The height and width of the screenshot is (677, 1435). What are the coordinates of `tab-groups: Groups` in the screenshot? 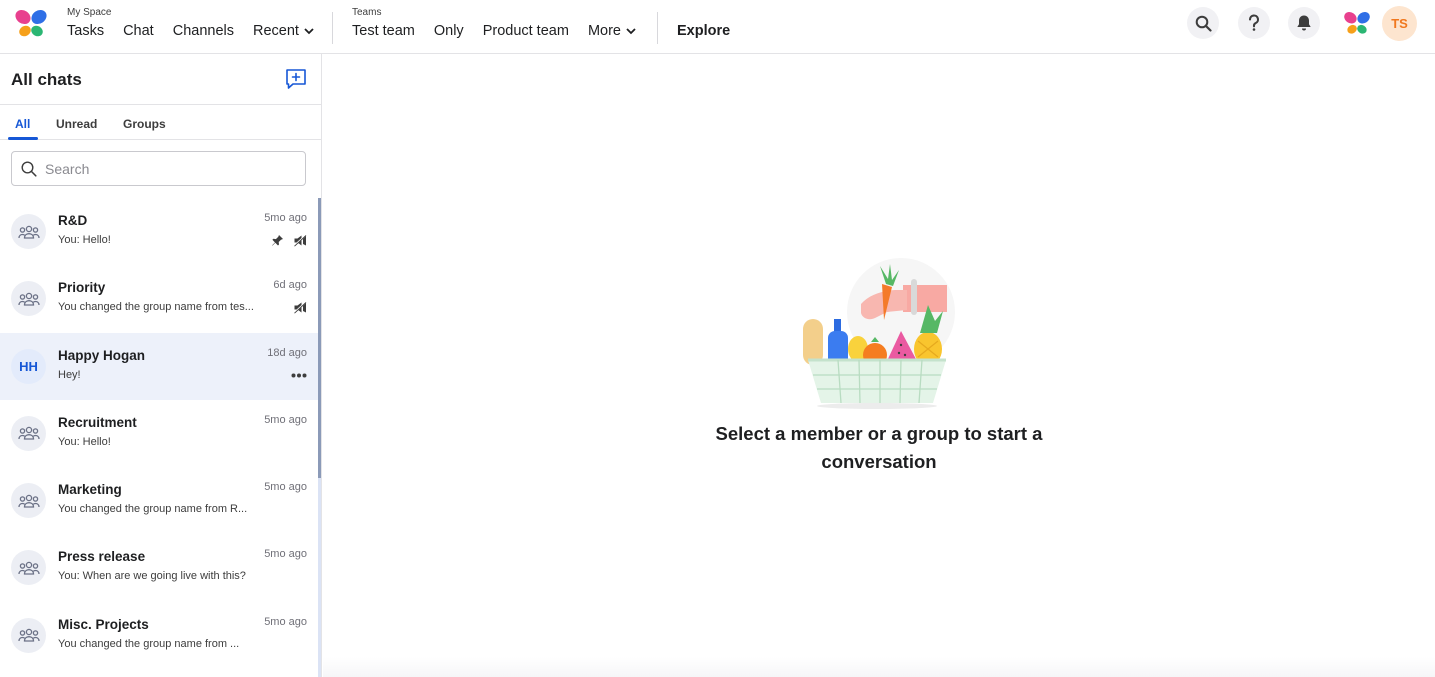 It's located at (144, 124).